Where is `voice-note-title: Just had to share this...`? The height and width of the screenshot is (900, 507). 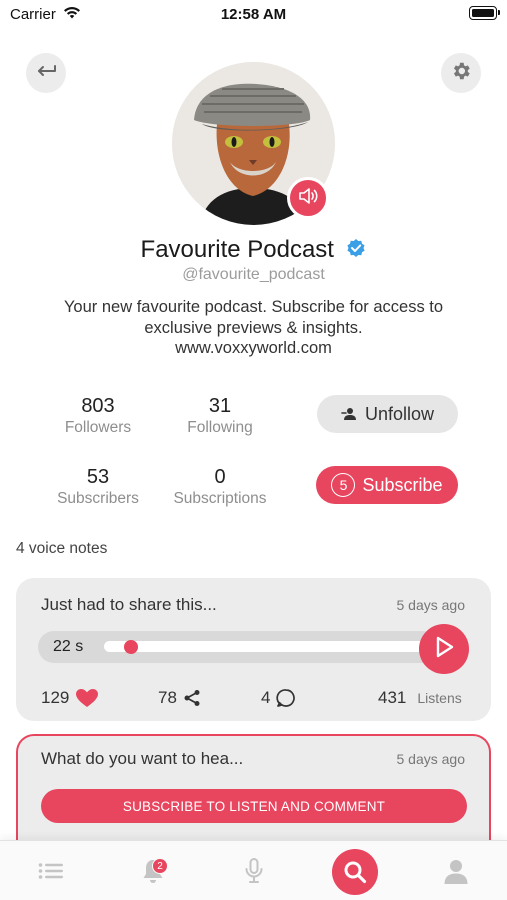 voice-note-title: Just had to share this... is located at coordinates (129, 604).